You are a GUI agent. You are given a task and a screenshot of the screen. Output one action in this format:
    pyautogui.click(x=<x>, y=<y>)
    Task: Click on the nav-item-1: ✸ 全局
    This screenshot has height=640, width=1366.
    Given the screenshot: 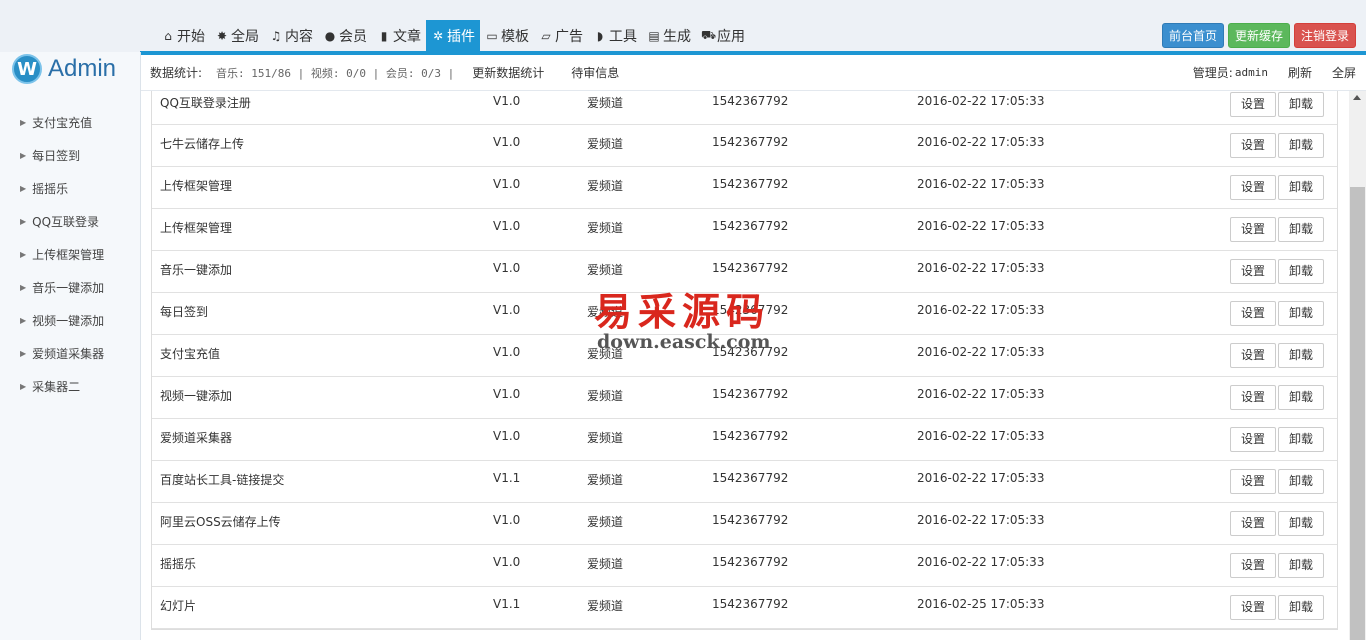 What is the action you would take?
    pyautogui.click(x=237, y=35)
    